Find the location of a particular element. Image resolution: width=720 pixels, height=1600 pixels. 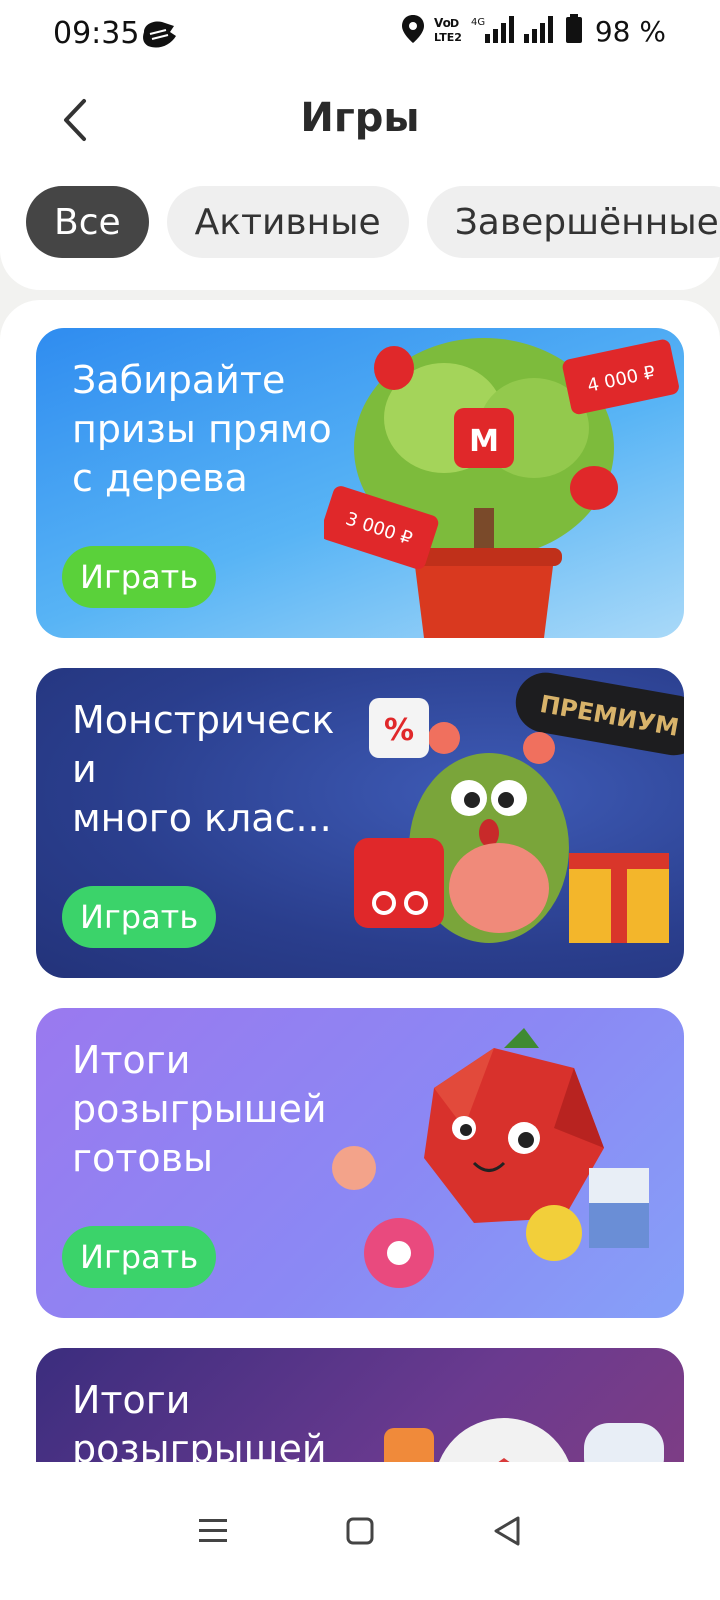

system-nav-bar is located at coordinates (360, 1531).